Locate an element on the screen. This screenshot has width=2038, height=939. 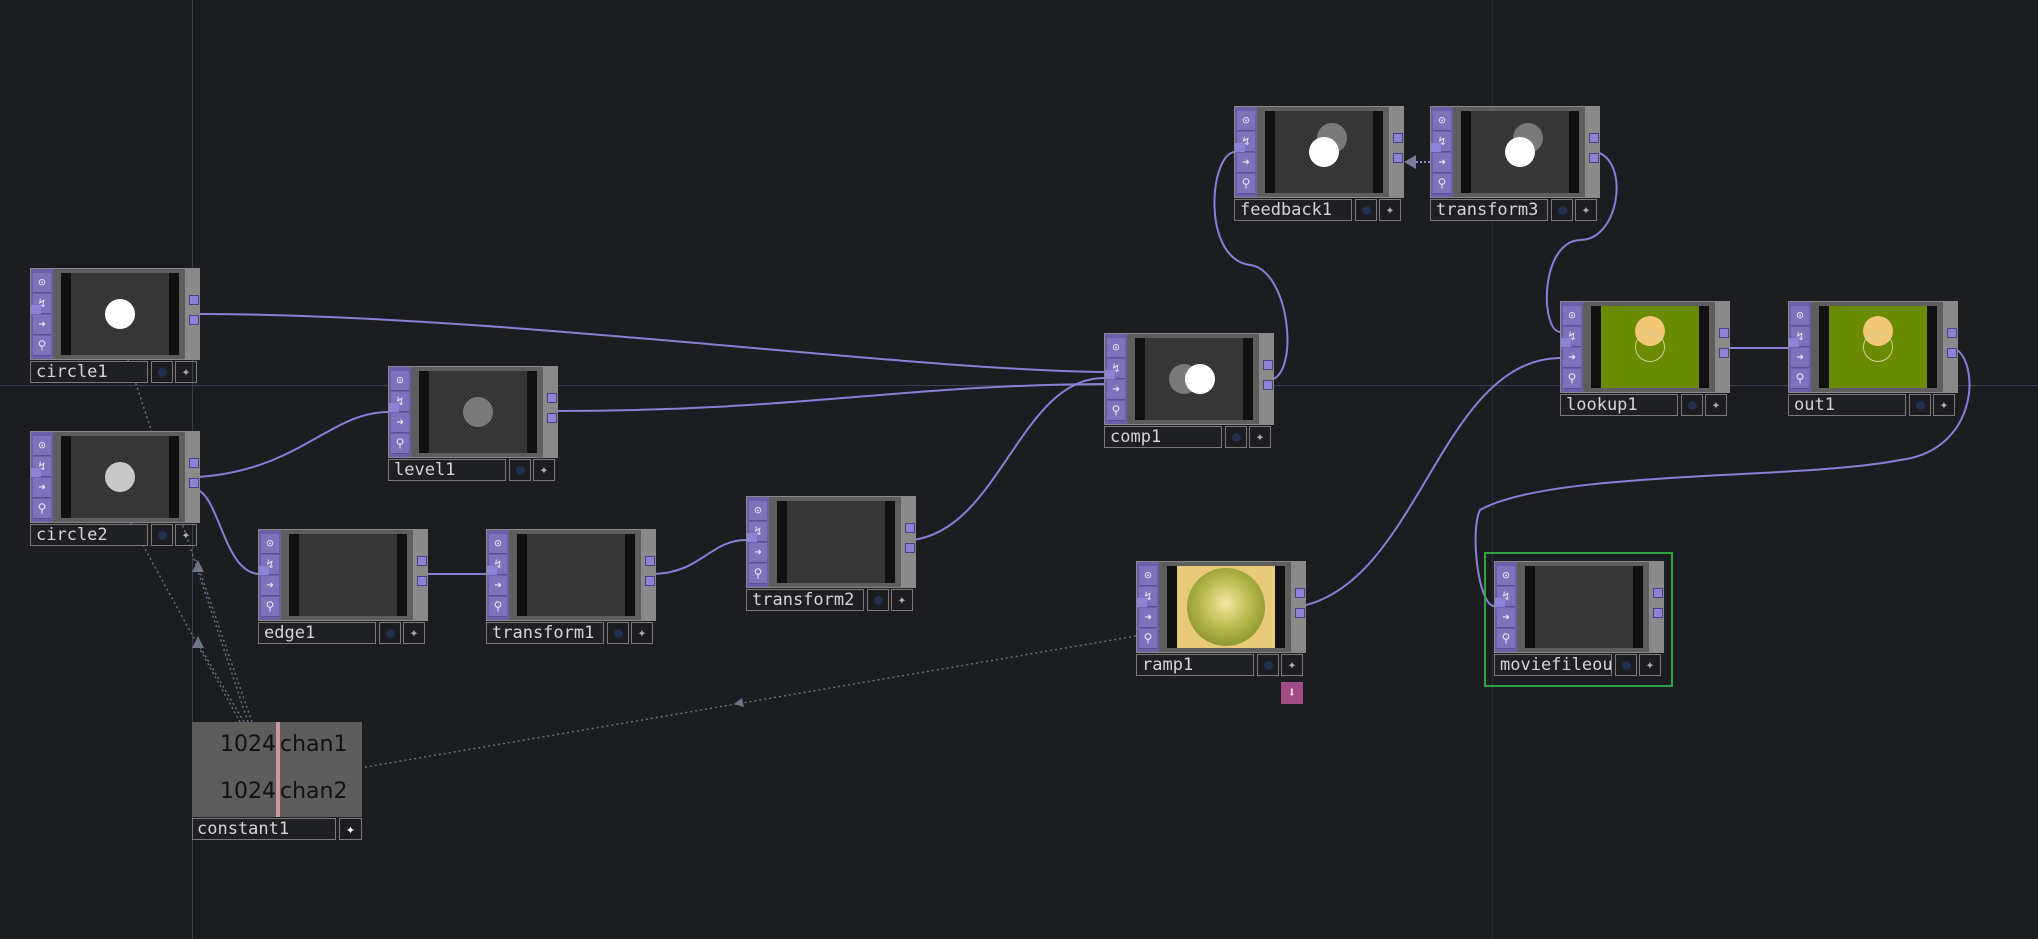
comp1-node: ⊙ ↯ ➜ ⚲ comp1 ✦ is located at coordinates (1189, 392).